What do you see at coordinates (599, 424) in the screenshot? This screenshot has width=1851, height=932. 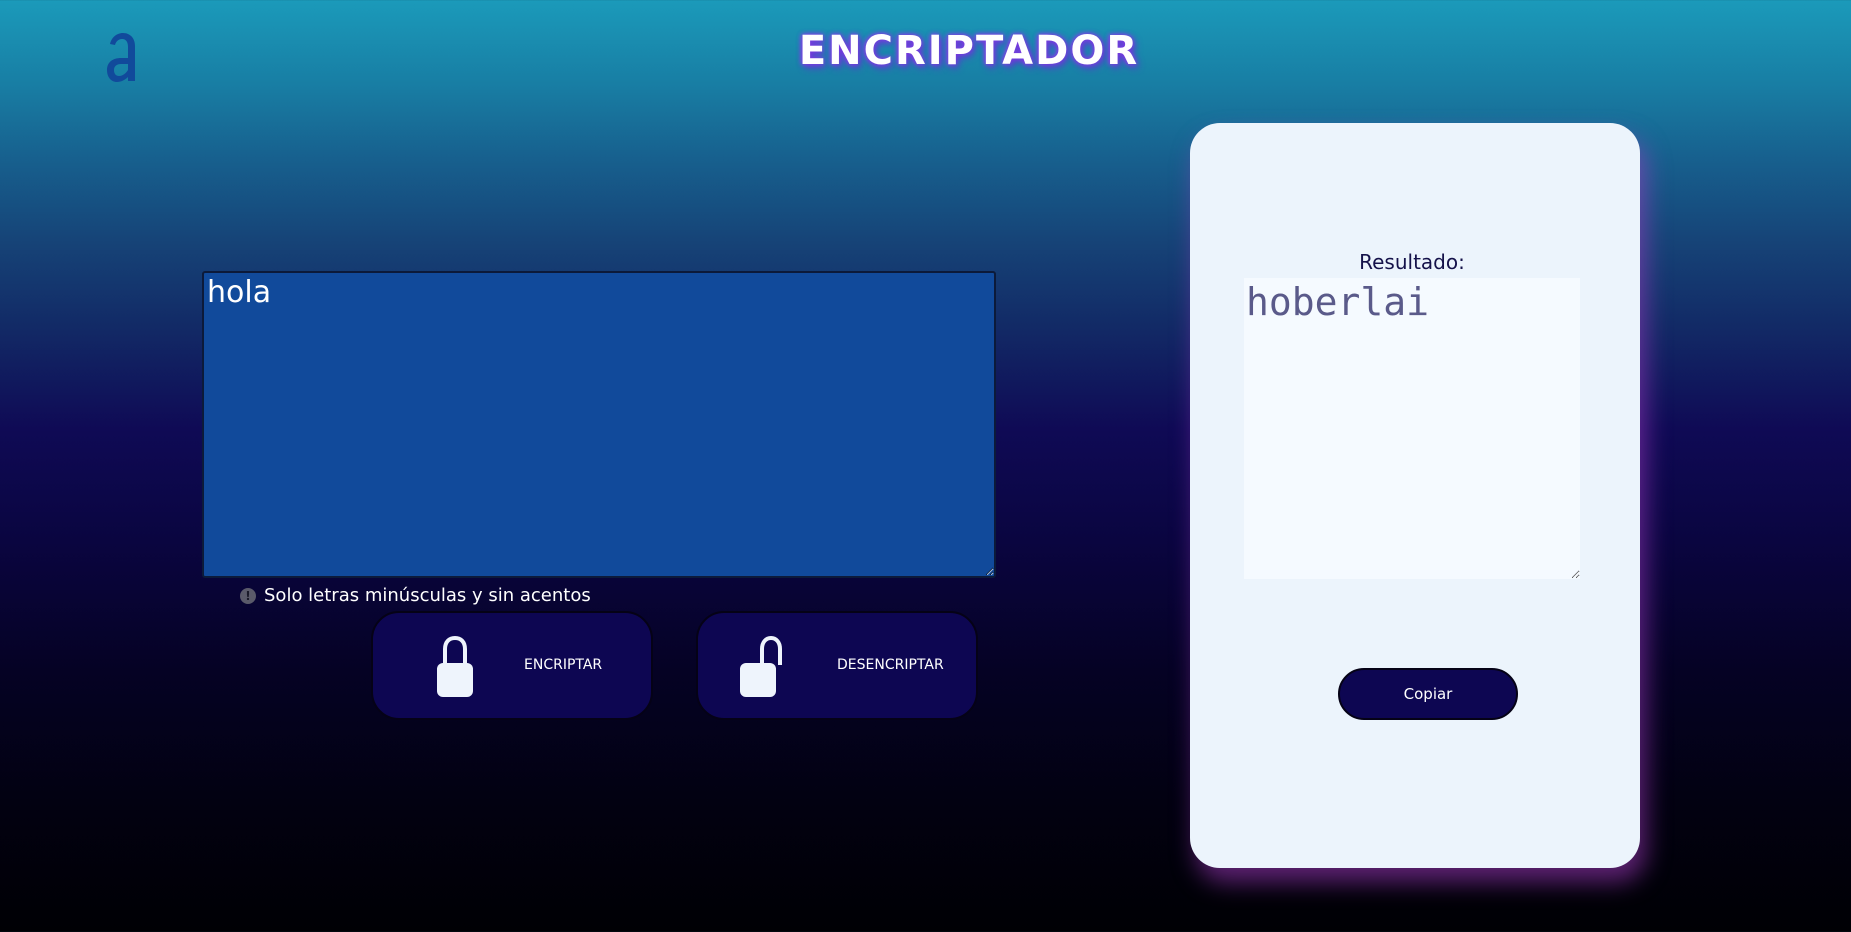 I see `text-input: hola` at bounding box center [599, 424].